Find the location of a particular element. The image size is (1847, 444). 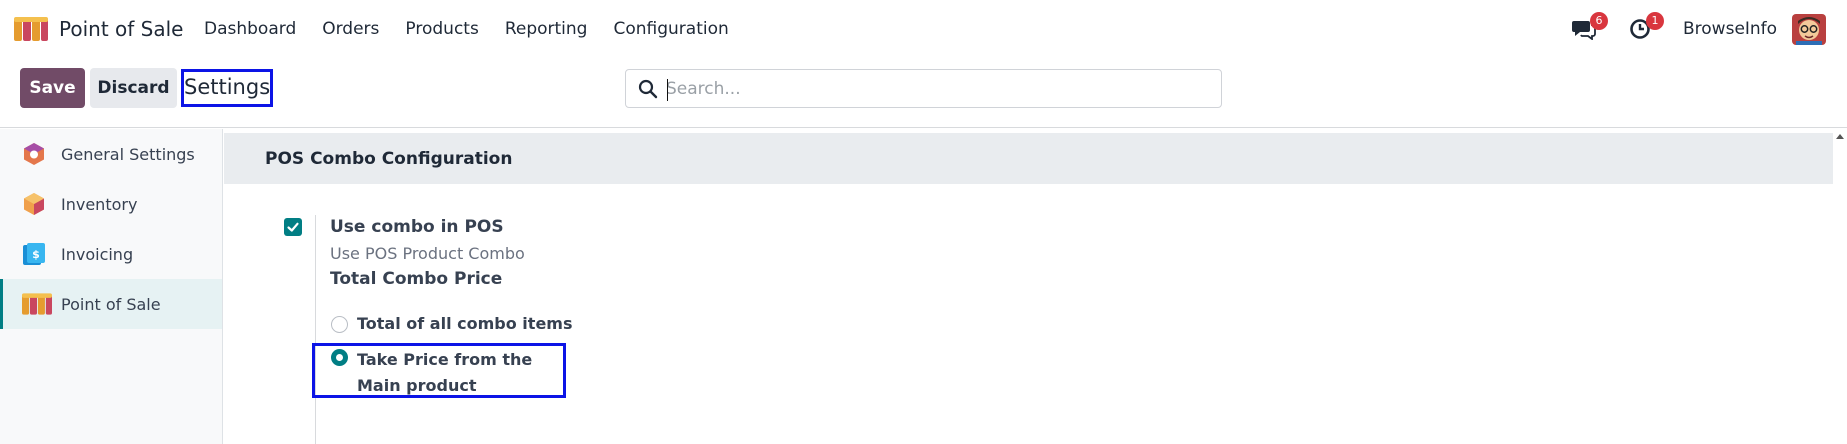

menu-products: Products is located at coordinates (441, 29).